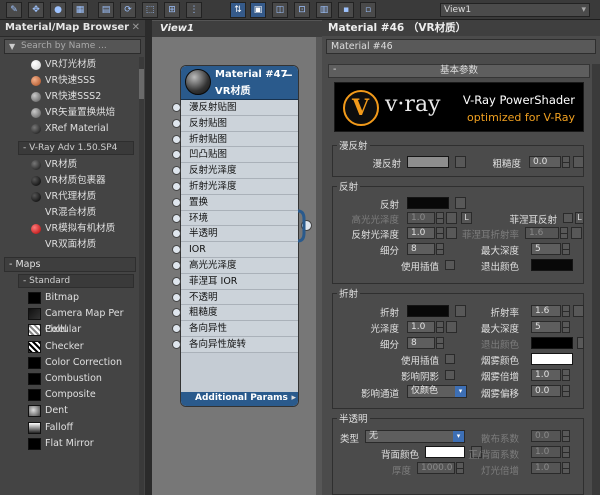  I want to click on refract-map-button, so click(460, 311).